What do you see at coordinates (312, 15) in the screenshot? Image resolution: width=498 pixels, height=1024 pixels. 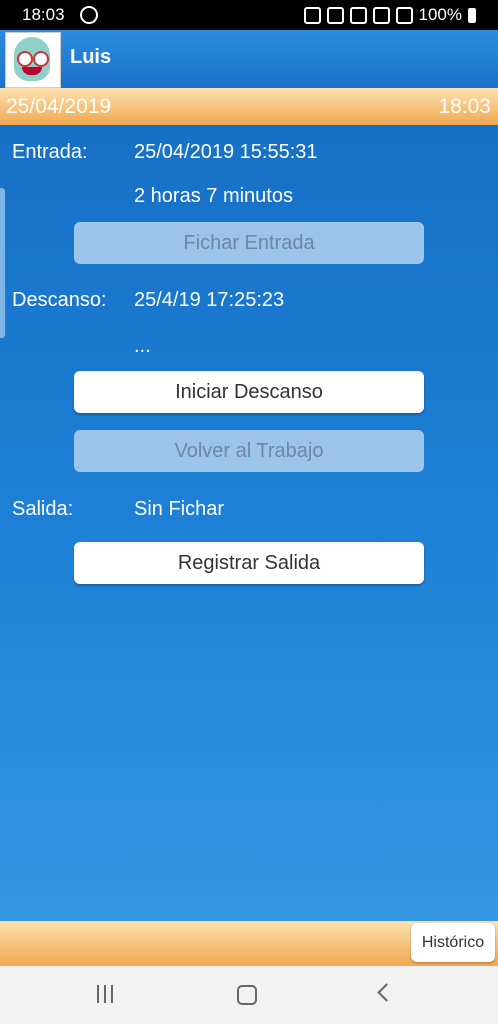 I see `alarm-icon` at bounding box center [312, 15].